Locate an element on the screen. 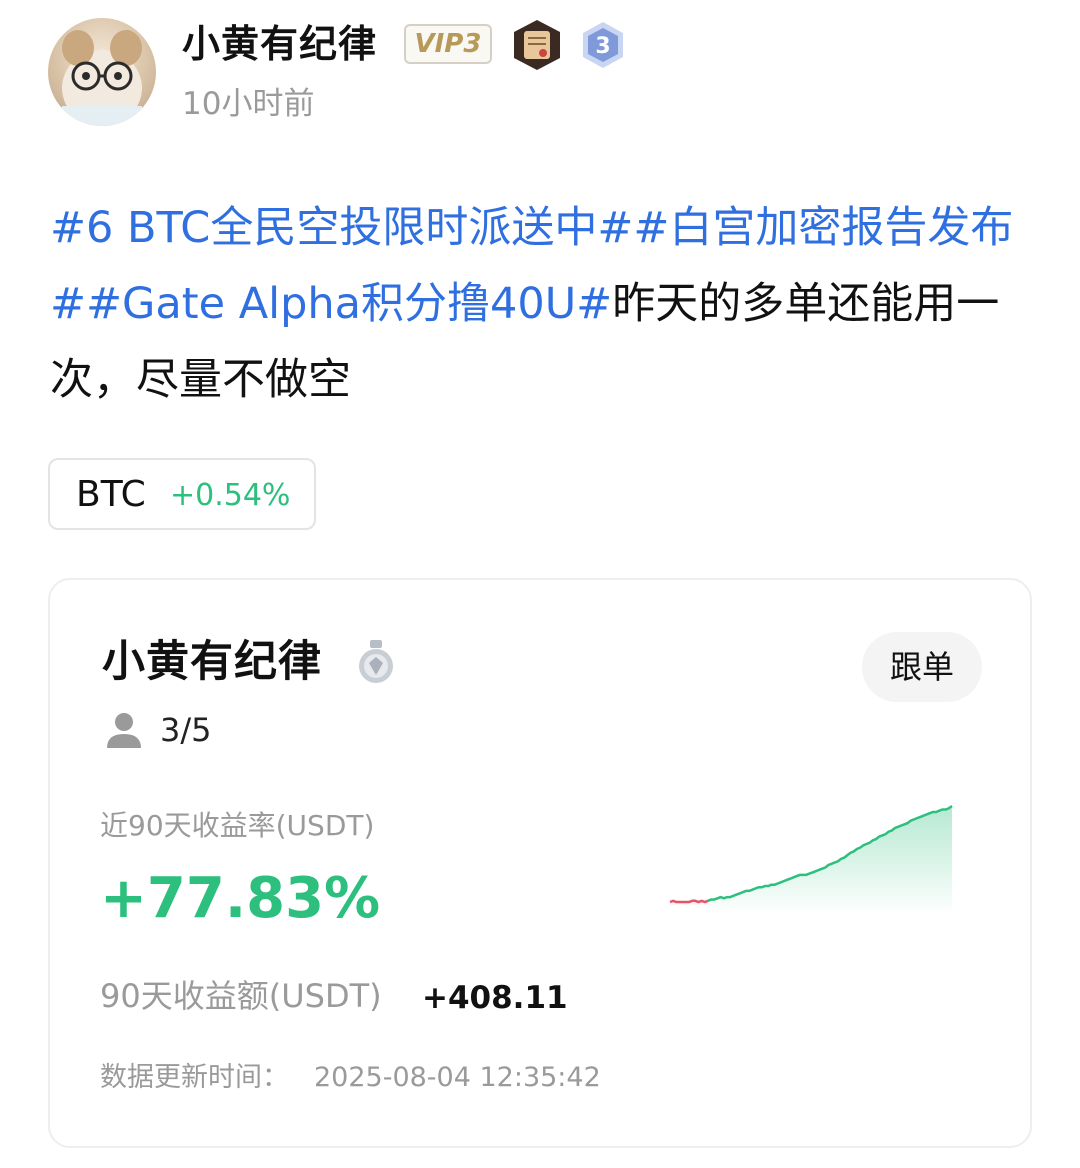 The height and width of the screenshot is (1168, 1080). coin-symbol: BTC is located at coordinates (111, 494).